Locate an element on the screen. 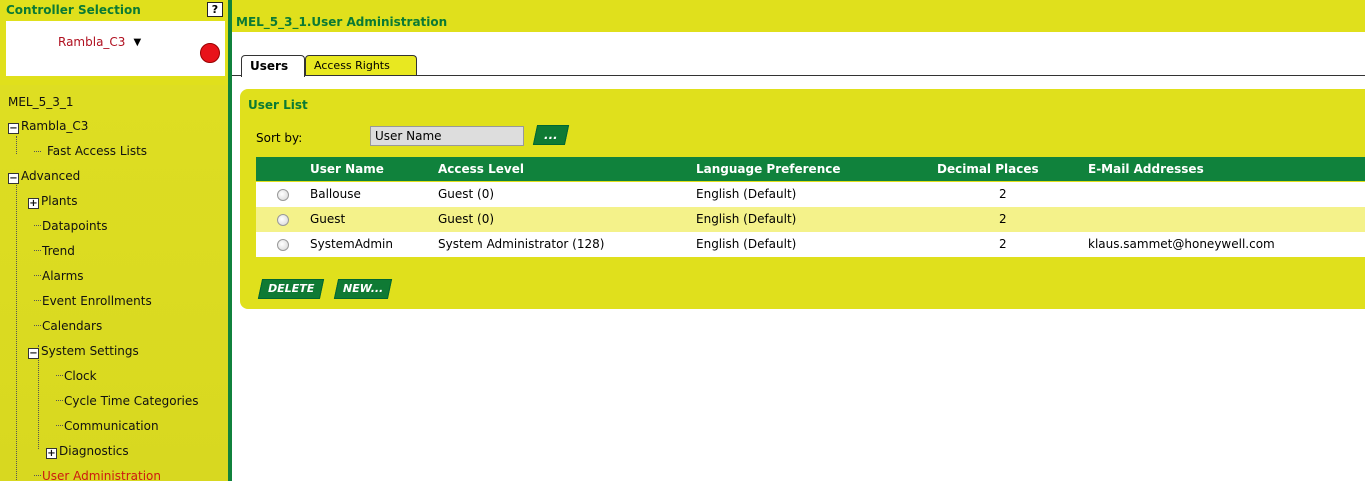  tree-item-system-settings: − System Settings is located at coordinates (83, 351).